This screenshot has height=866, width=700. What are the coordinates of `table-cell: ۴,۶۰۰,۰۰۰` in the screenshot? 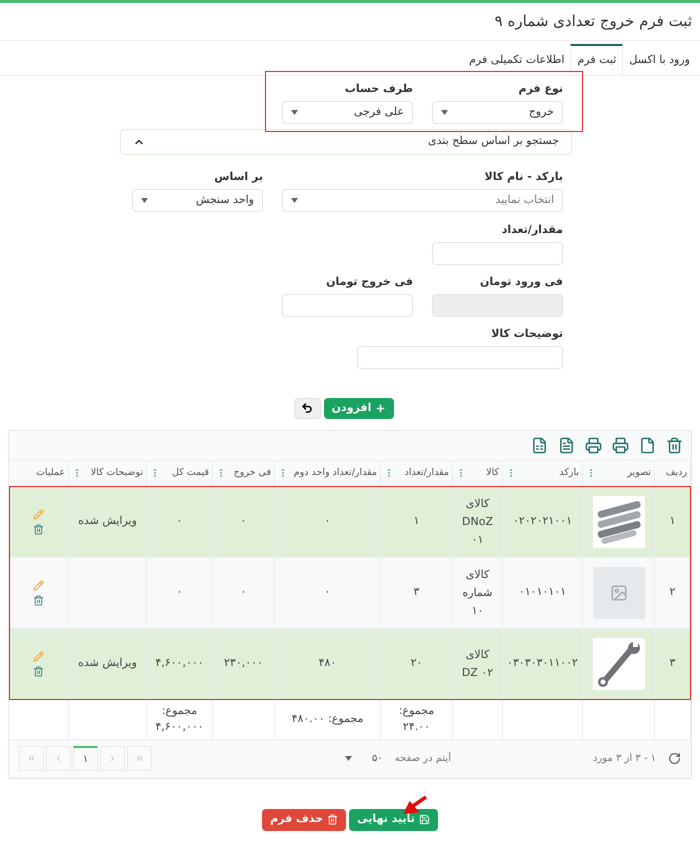 It's located at (179, 663).